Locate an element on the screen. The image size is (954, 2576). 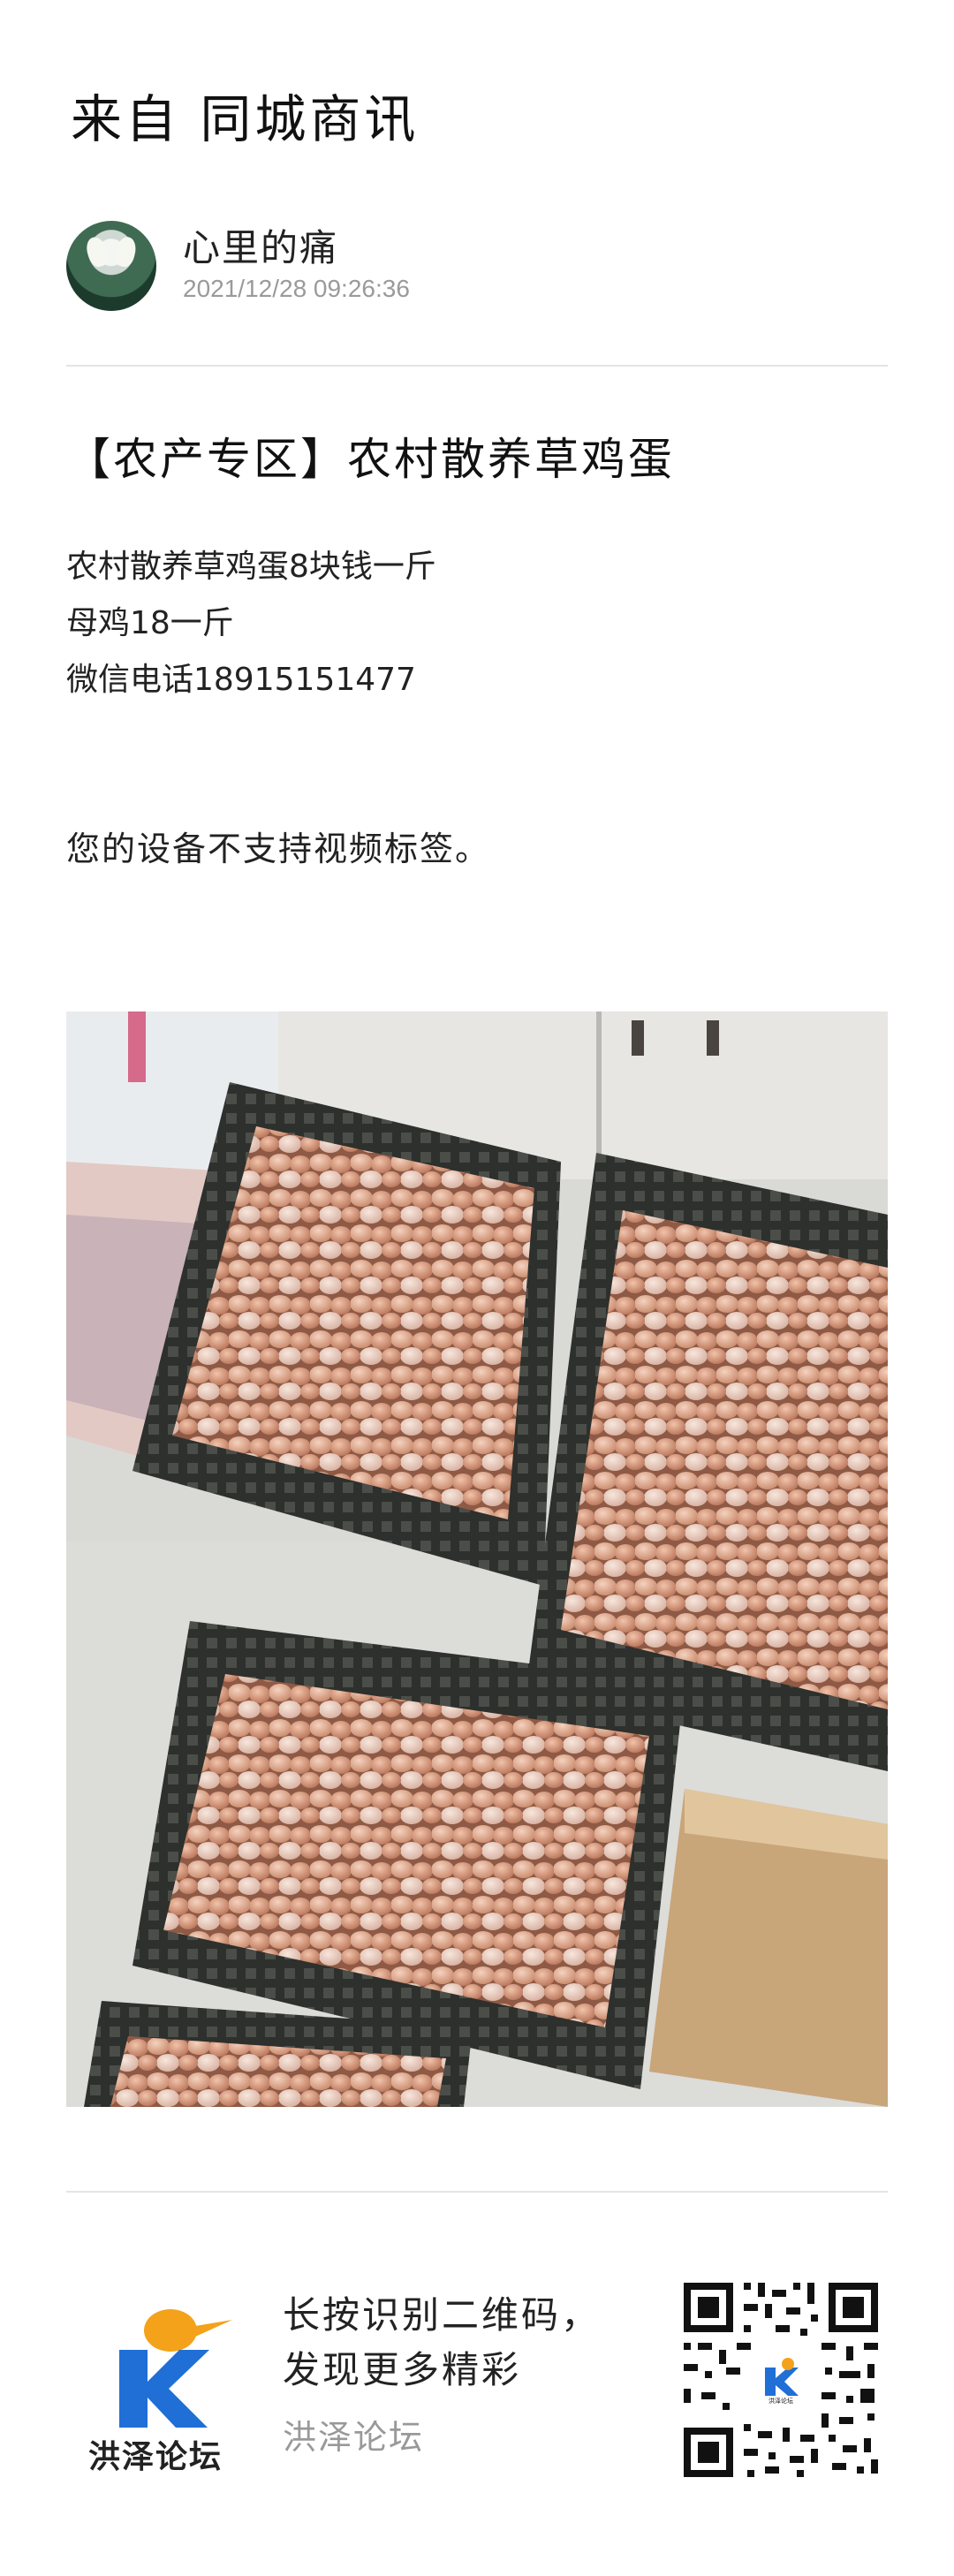
forum-name: 洪泽论坛 is located at coordinates (354, 2438).